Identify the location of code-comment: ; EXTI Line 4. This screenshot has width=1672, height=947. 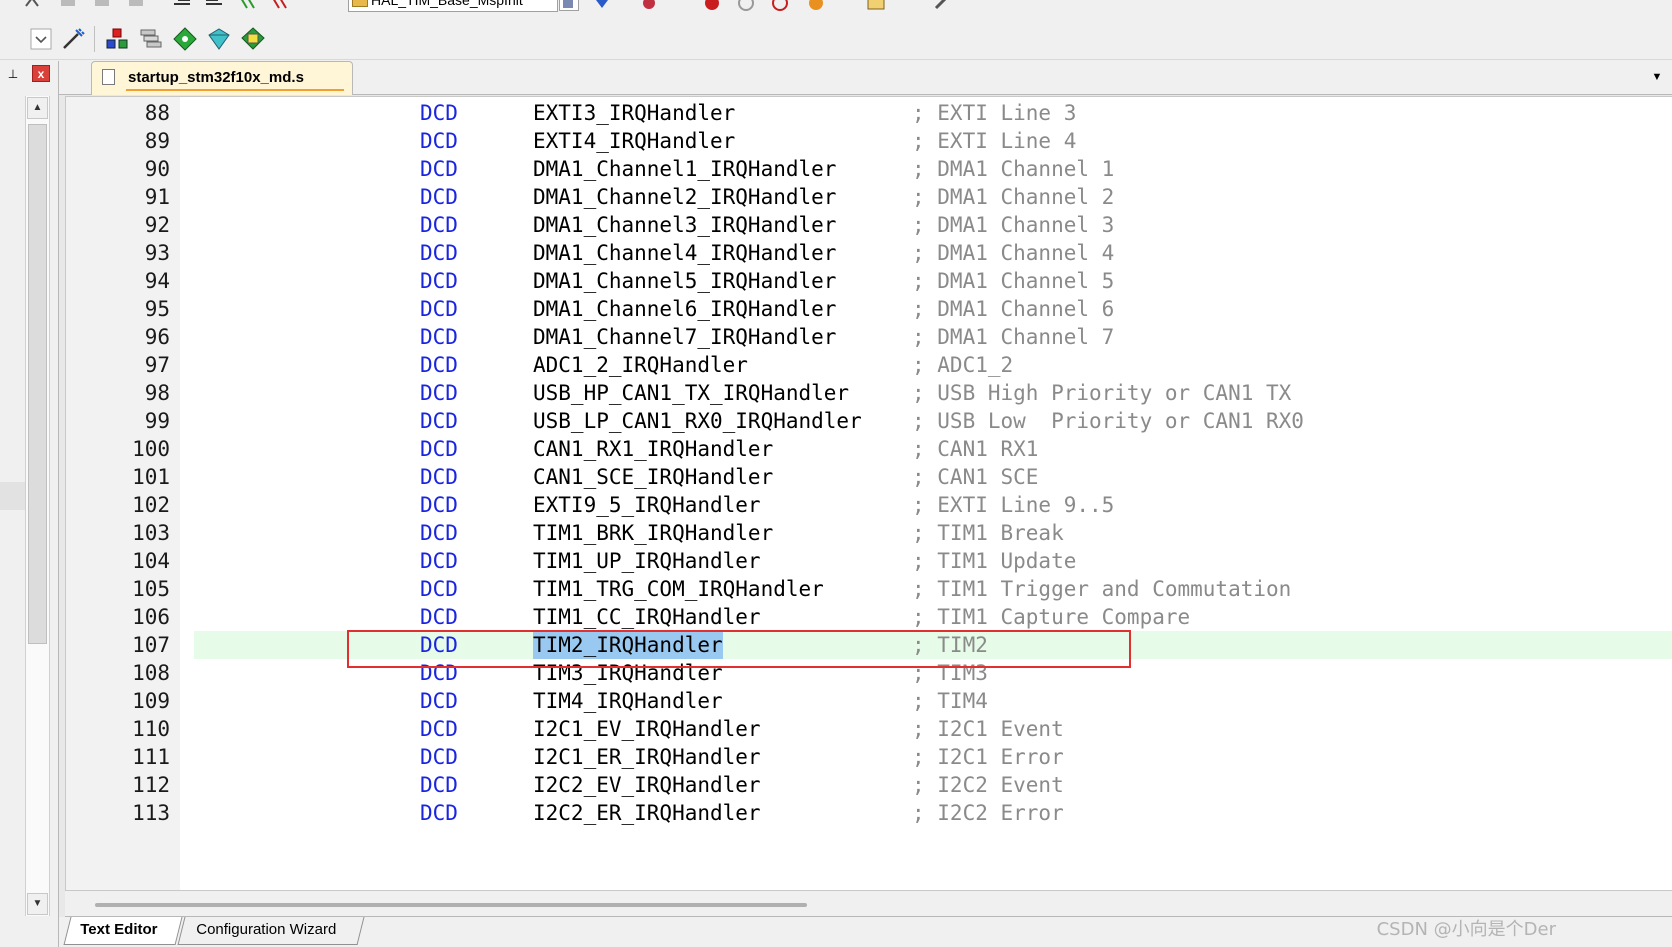
(994, 141).